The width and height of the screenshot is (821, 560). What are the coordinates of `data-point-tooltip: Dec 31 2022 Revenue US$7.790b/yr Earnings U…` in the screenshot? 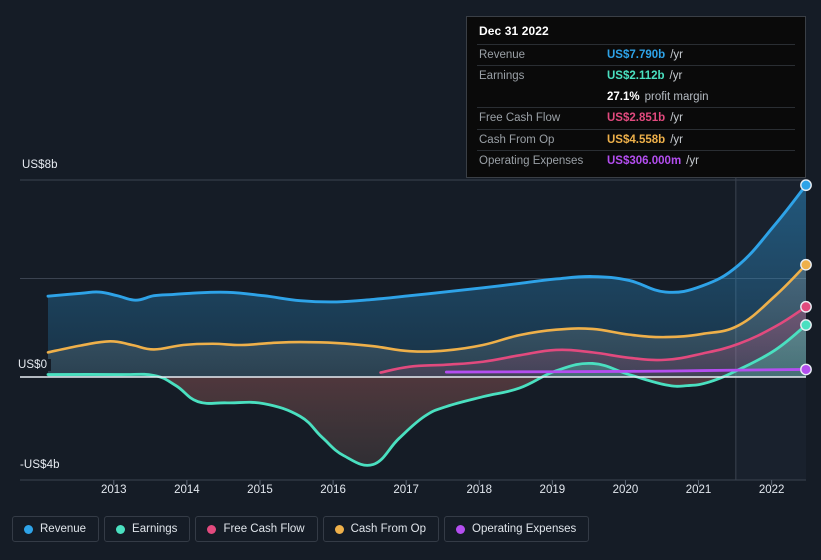 It's located at (636, 97).